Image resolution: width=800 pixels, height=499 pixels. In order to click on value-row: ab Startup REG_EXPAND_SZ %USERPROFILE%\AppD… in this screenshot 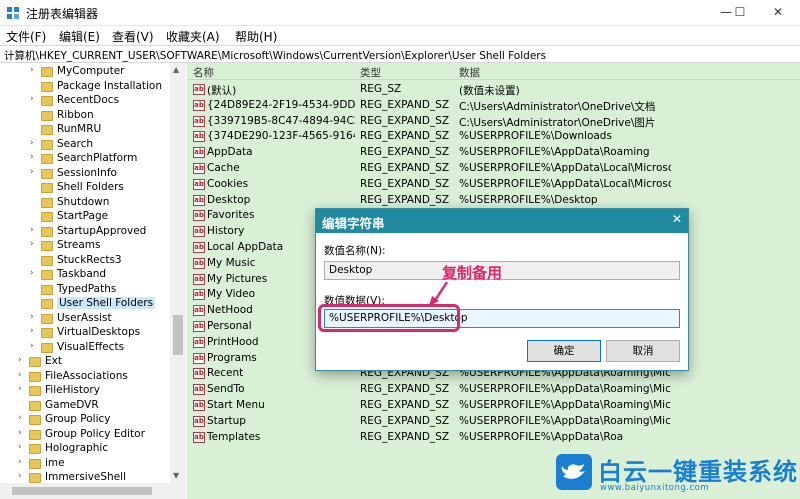, I will do `click(493, 422)`.